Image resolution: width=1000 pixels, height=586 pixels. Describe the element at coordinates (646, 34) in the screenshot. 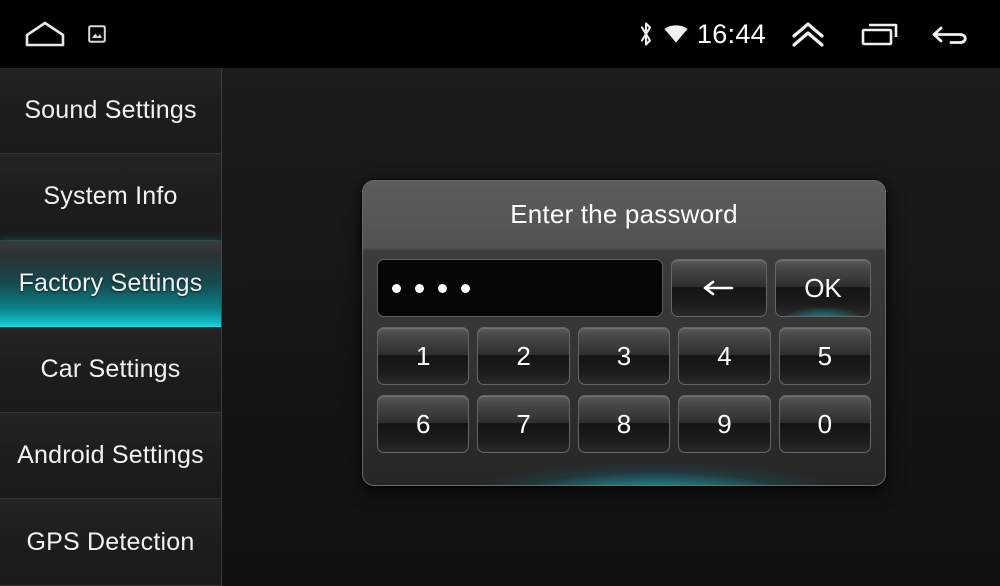

I see `bluetooth-icon` at that location.